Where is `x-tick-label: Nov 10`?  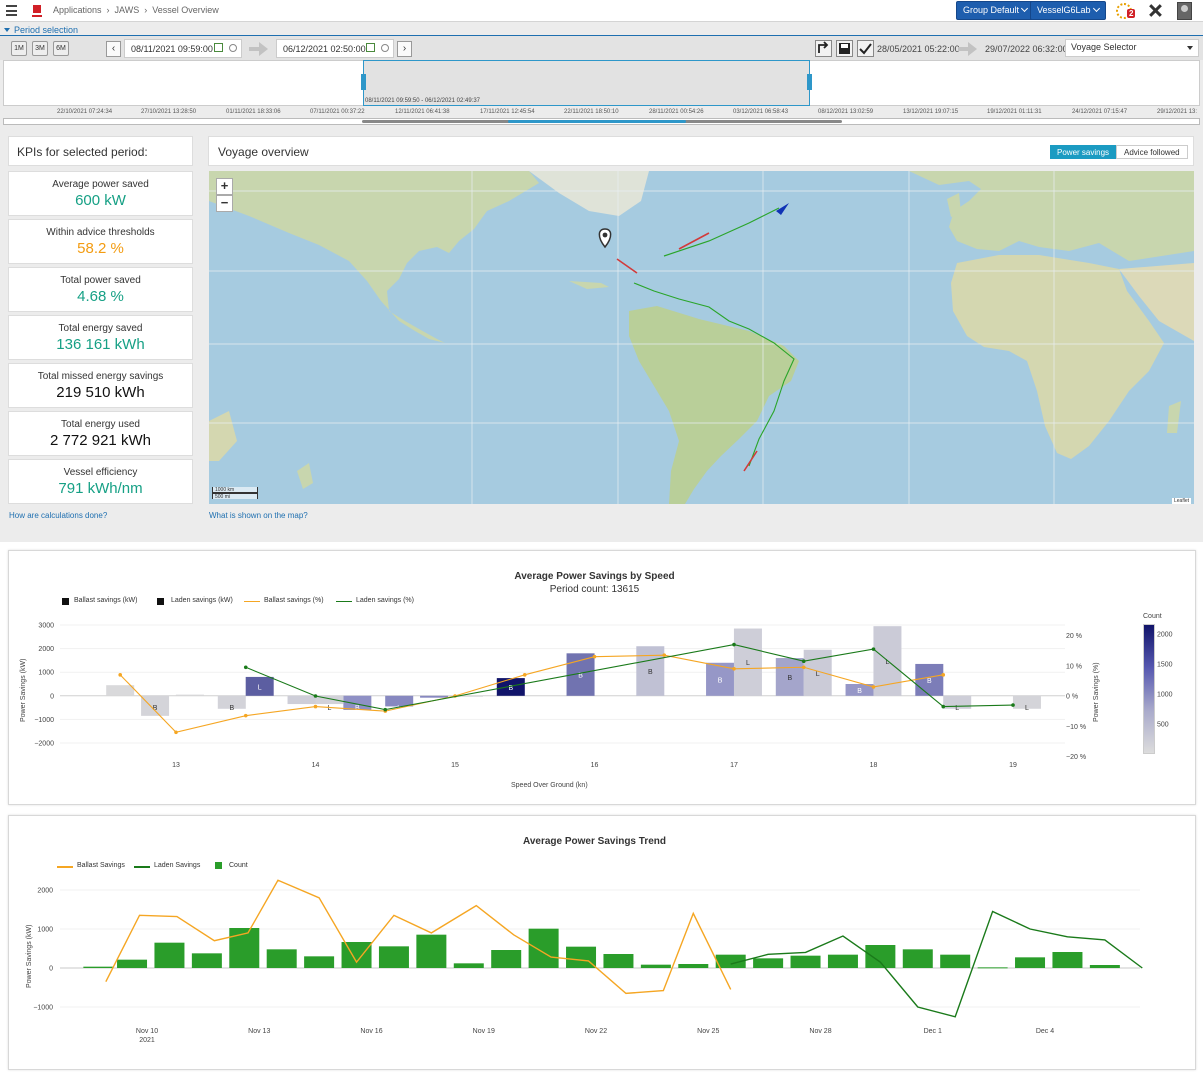
x-tick-label: Nov 10 is located at coordinates (147, 1031).